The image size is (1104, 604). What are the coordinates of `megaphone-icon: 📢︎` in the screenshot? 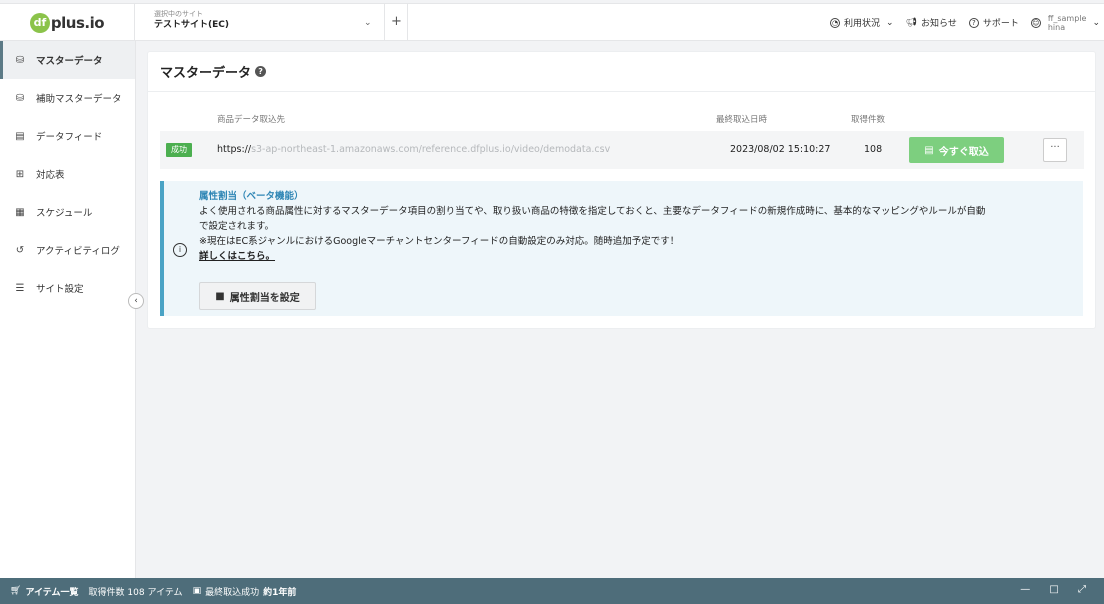 It's located at (911, 22).